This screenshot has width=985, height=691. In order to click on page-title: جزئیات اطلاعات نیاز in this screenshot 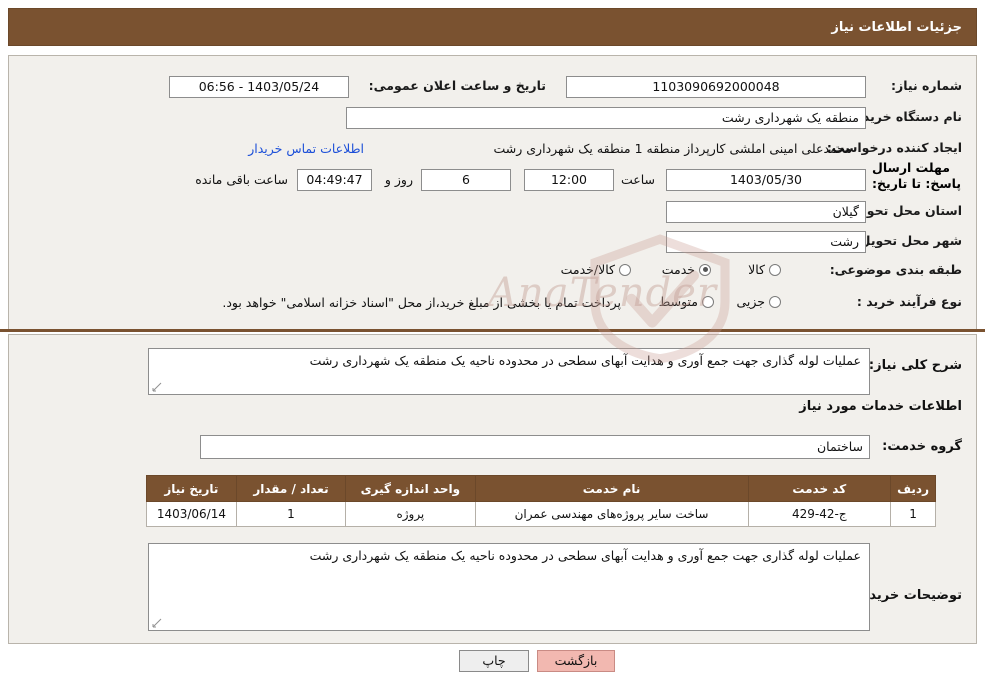, I will do `click(896, 27)`.